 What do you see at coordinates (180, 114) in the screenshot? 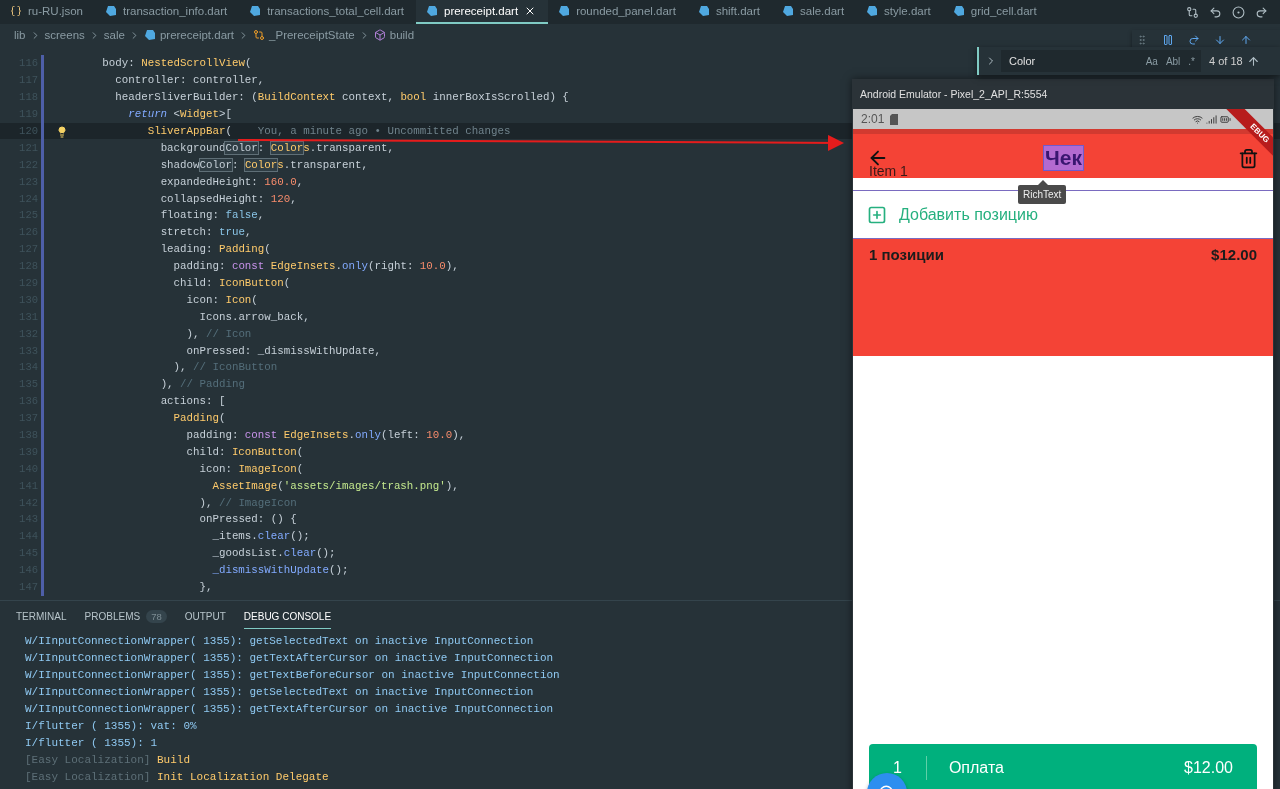
I see `code-text: return <Widget>[` at bounding box center [180, 114].